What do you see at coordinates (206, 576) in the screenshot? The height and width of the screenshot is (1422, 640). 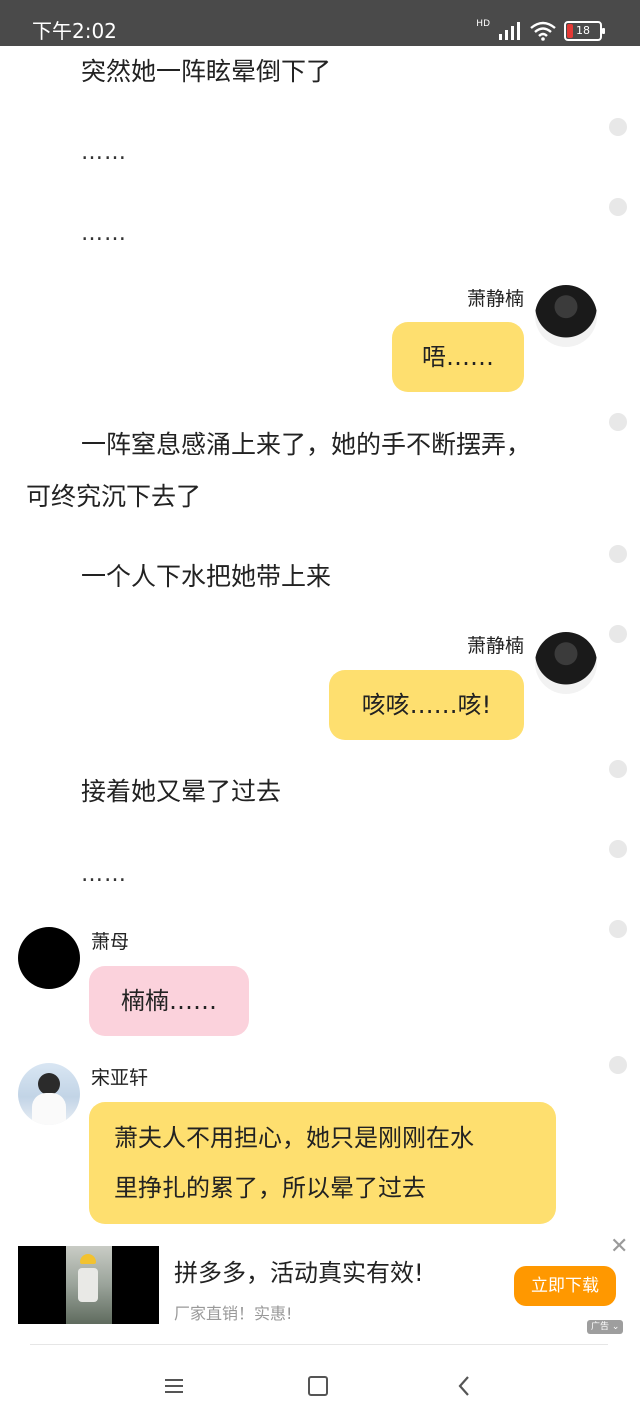 I see `narration-line: 一个人下水把她带上来` at bounding box center [206, 576].